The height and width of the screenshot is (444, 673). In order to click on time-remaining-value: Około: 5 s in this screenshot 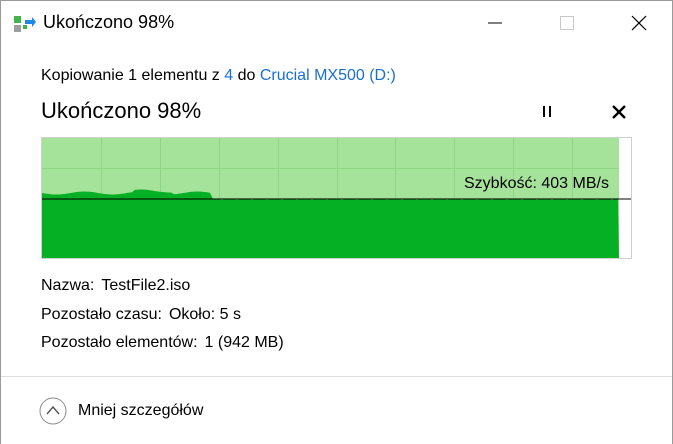, I will do `click(204, 314)`.